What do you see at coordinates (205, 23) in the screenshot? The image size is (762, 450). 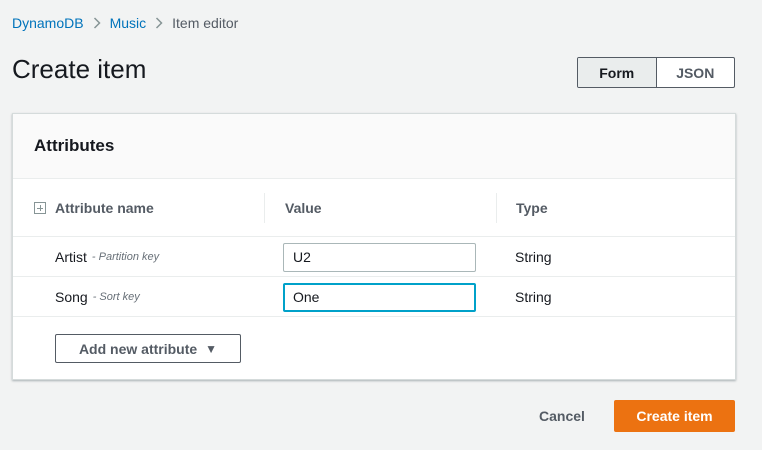 I see `breadcrumb-current: Item editor` at bounding box center [205, 23].